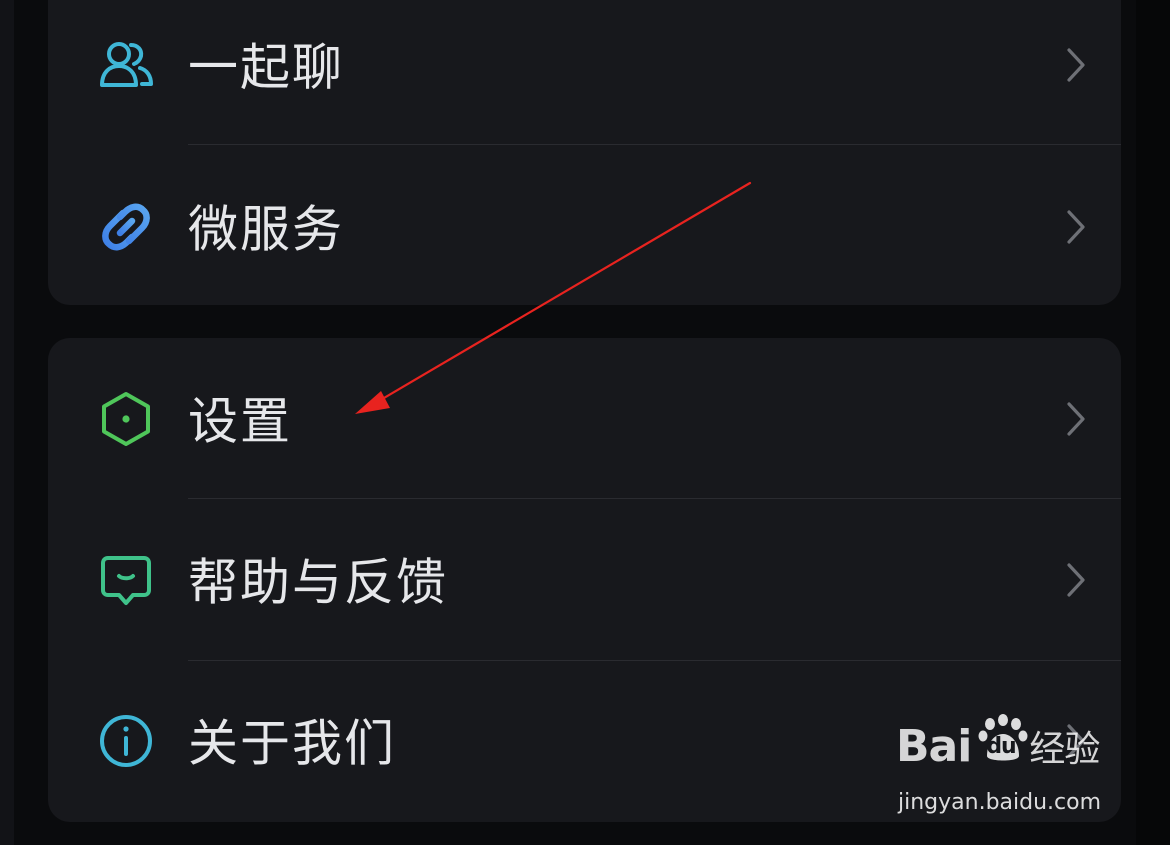 This screenshot has width=1170, height=845. Describe the element at coordinates (126, 227) in the screenshot. I see `link-icon` at that location.